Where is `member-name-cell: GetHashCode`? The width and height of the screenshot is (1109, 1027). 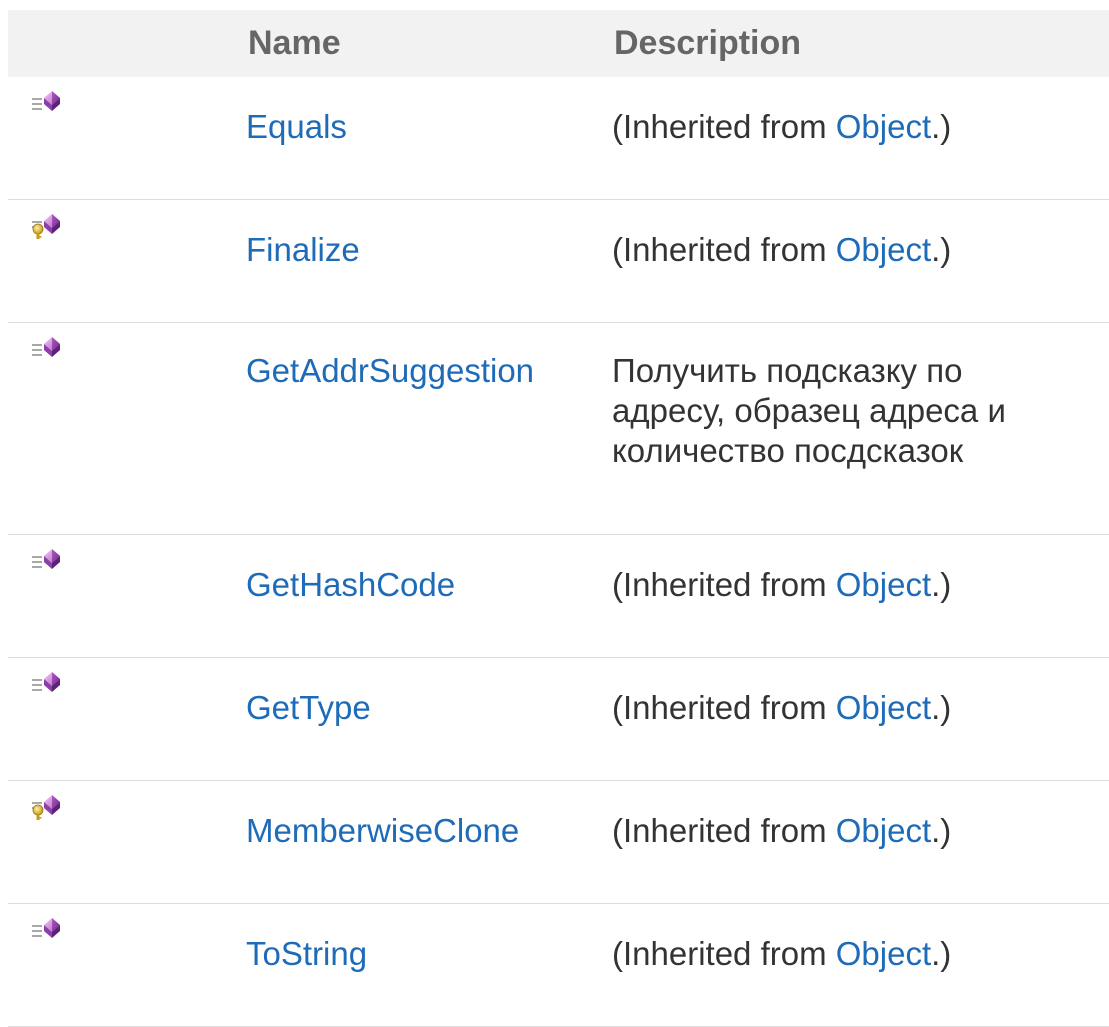 member-name-cell: GetHashCode is located at coordinates (429, 596).